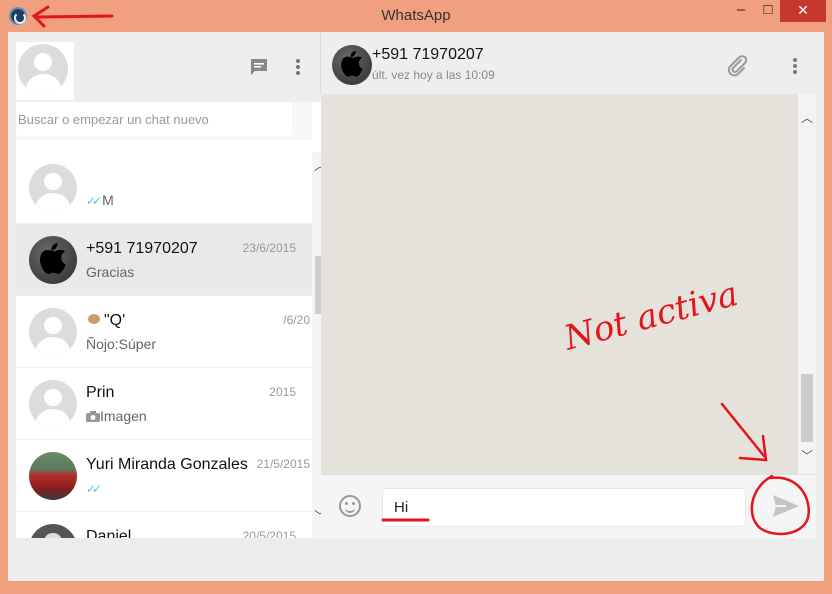 This screenshot has width=832, height=594. I want to click on title-bar: WhatsApp – □ ✕, so click(416, 16).